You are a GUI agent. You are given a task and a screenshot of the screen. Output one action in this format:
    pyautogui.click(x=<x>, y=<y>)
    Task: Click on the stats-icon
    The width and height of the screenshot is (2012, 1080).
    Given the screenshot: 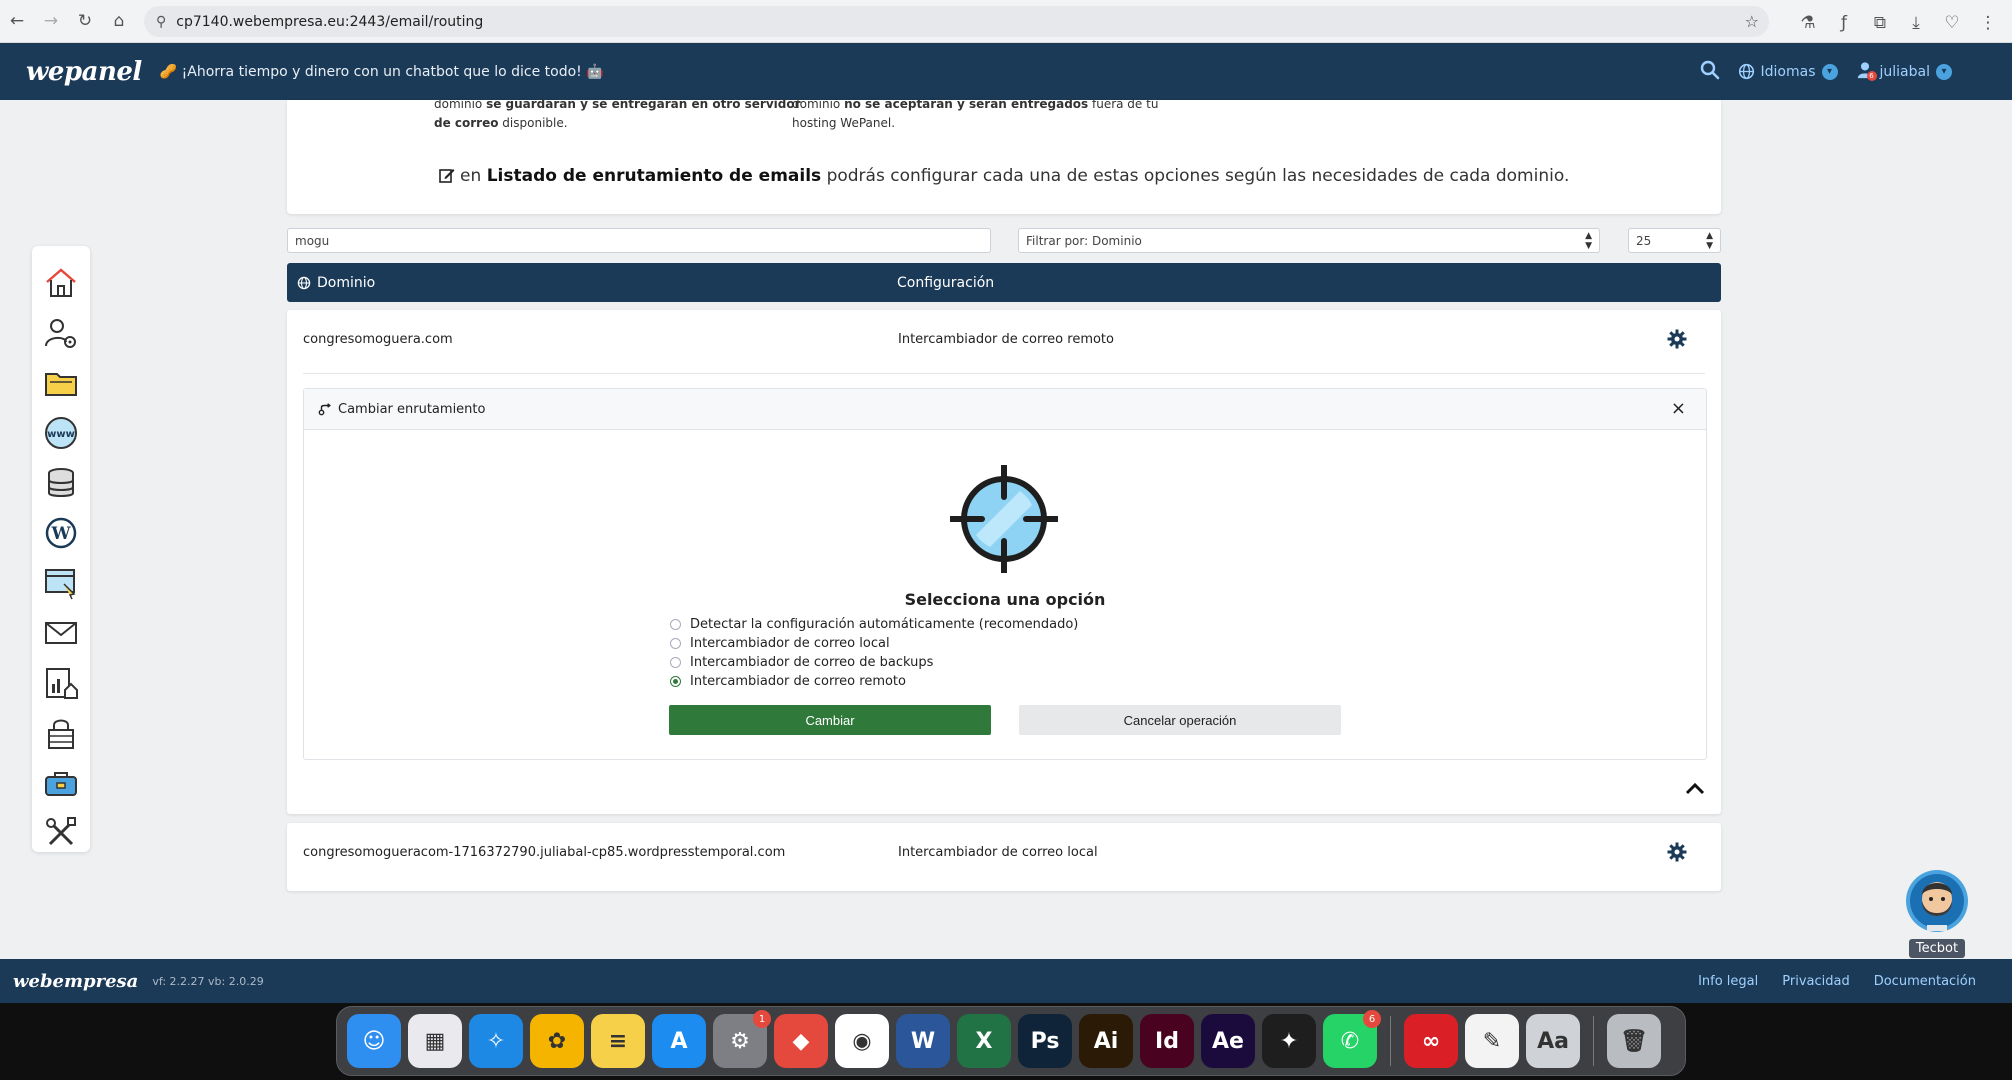 What is the action you would take?
    pyautogui.click(x=61, y=683)
    